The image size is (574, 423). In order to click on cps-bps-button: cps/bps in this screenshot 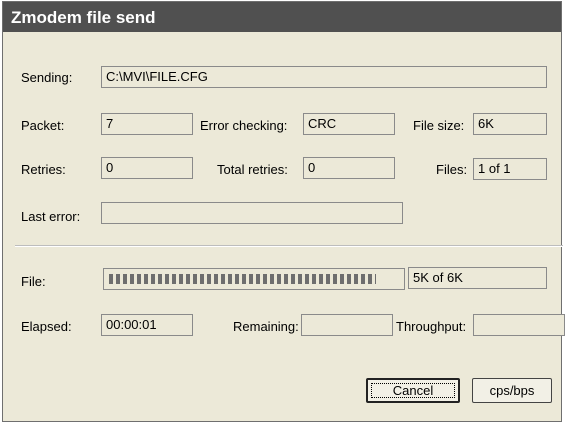, I will do `click(512, 390)`.